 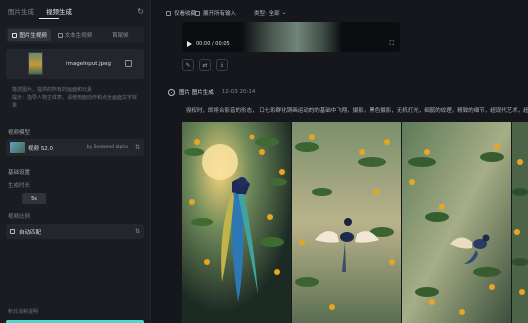 I want to click on filter-favorites: 仅看收藏, so click(x=181, y=13).